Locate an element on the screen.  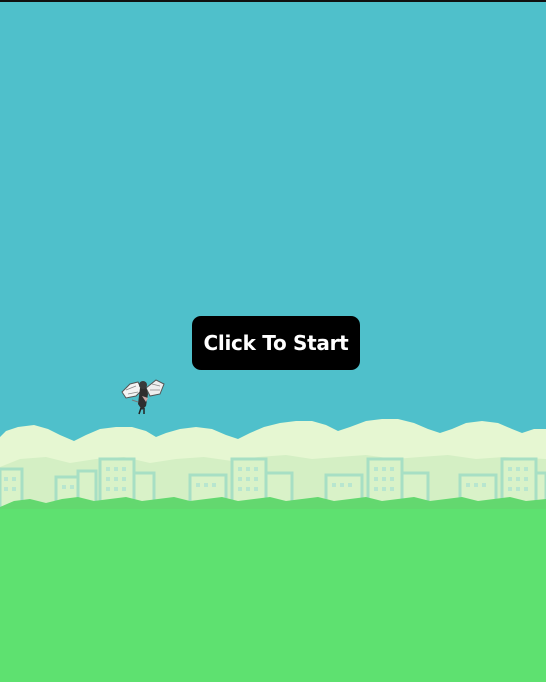
start-button: Click To Start is located at coordinates (276, 343).